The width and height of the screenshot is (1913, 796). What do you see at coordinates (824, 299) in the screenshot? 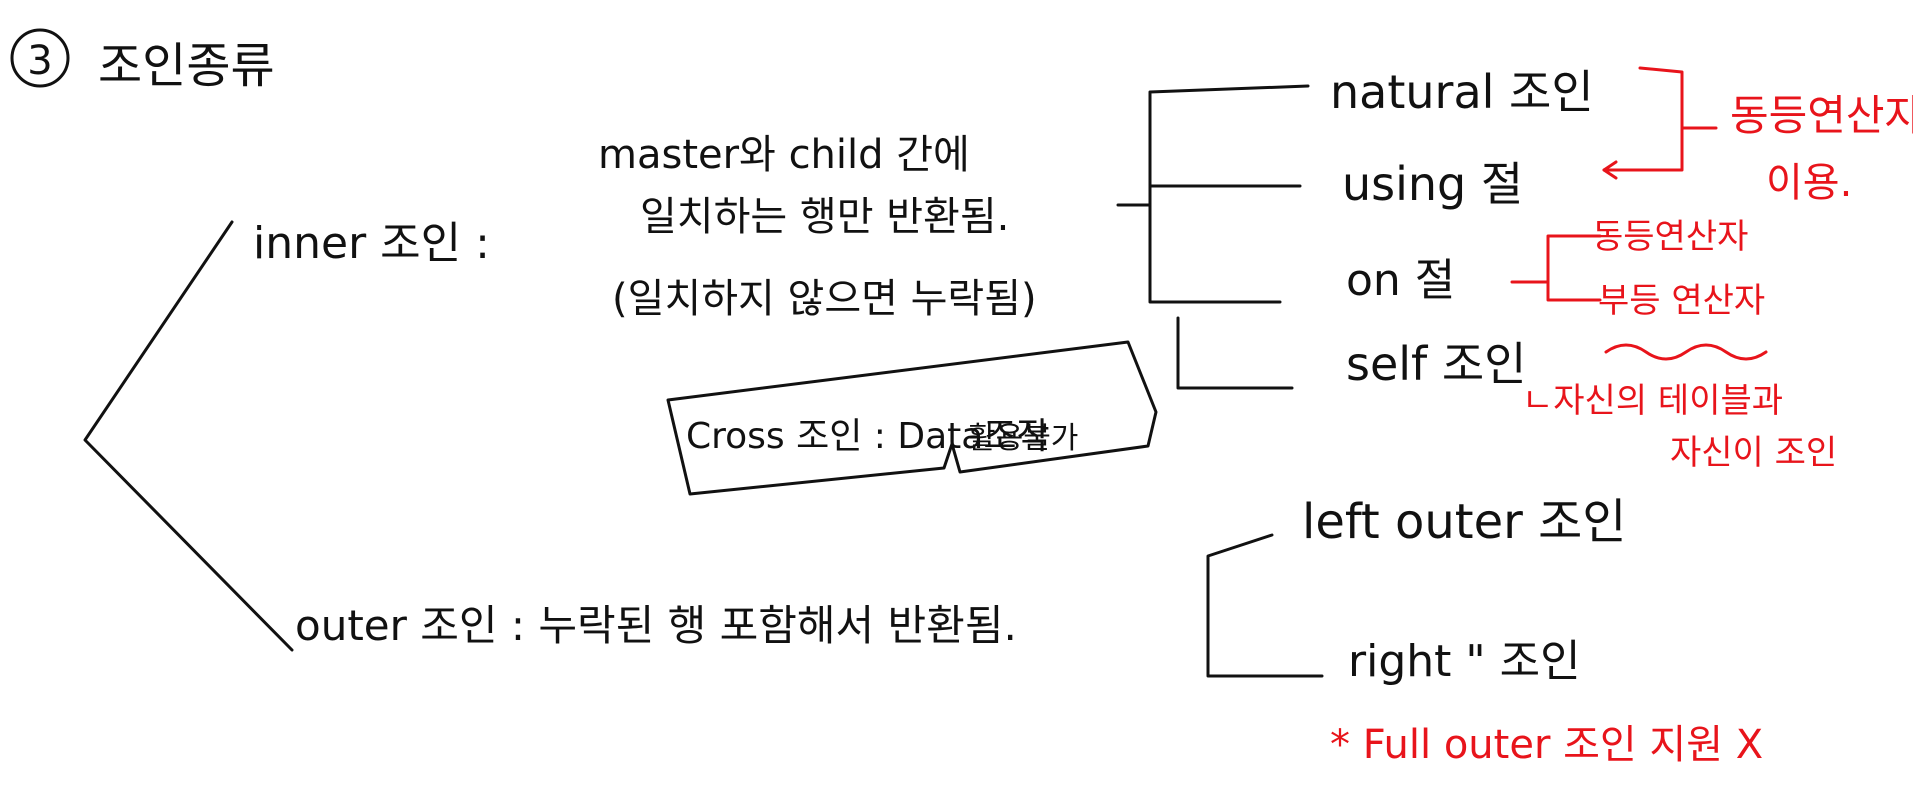
I see `inner-desc-line3: (일치하지 않으면 누락됨)` at bounding box center [824, 299].